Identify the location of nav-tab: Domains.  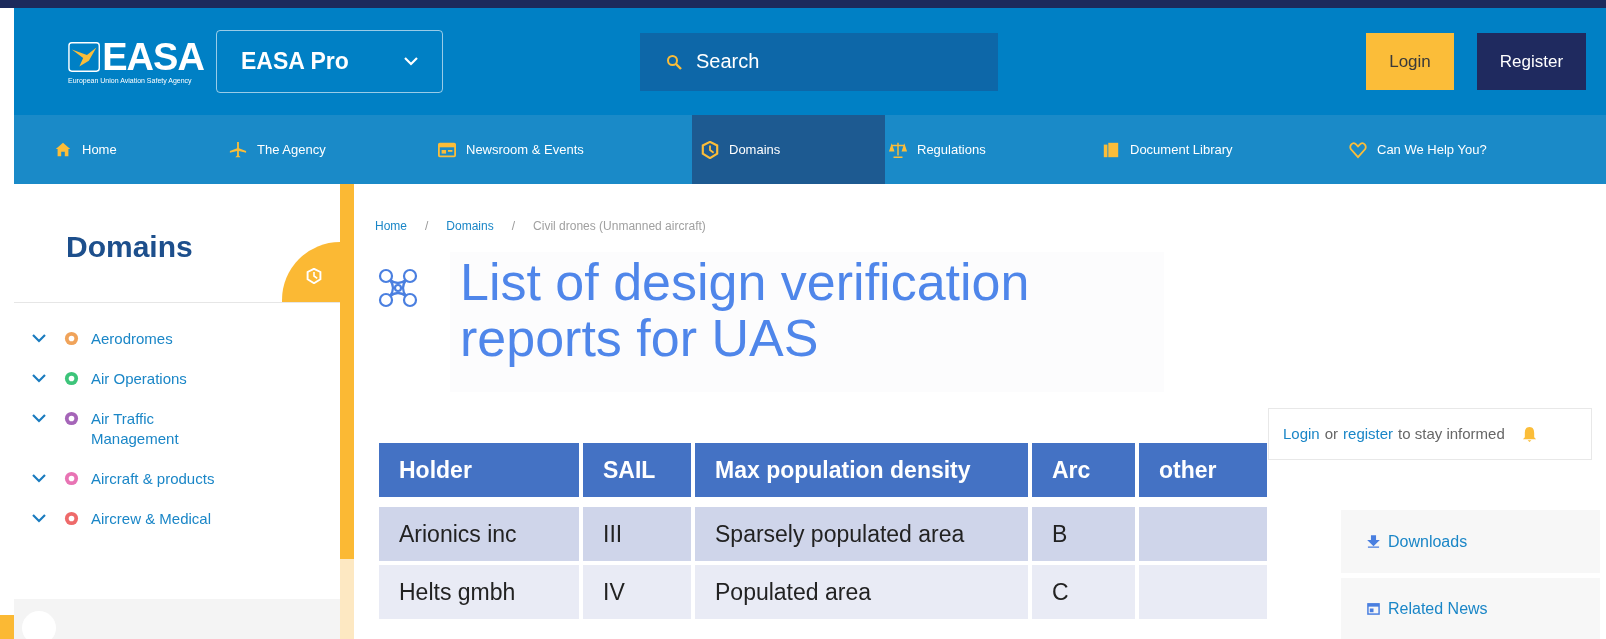
(788, 149).